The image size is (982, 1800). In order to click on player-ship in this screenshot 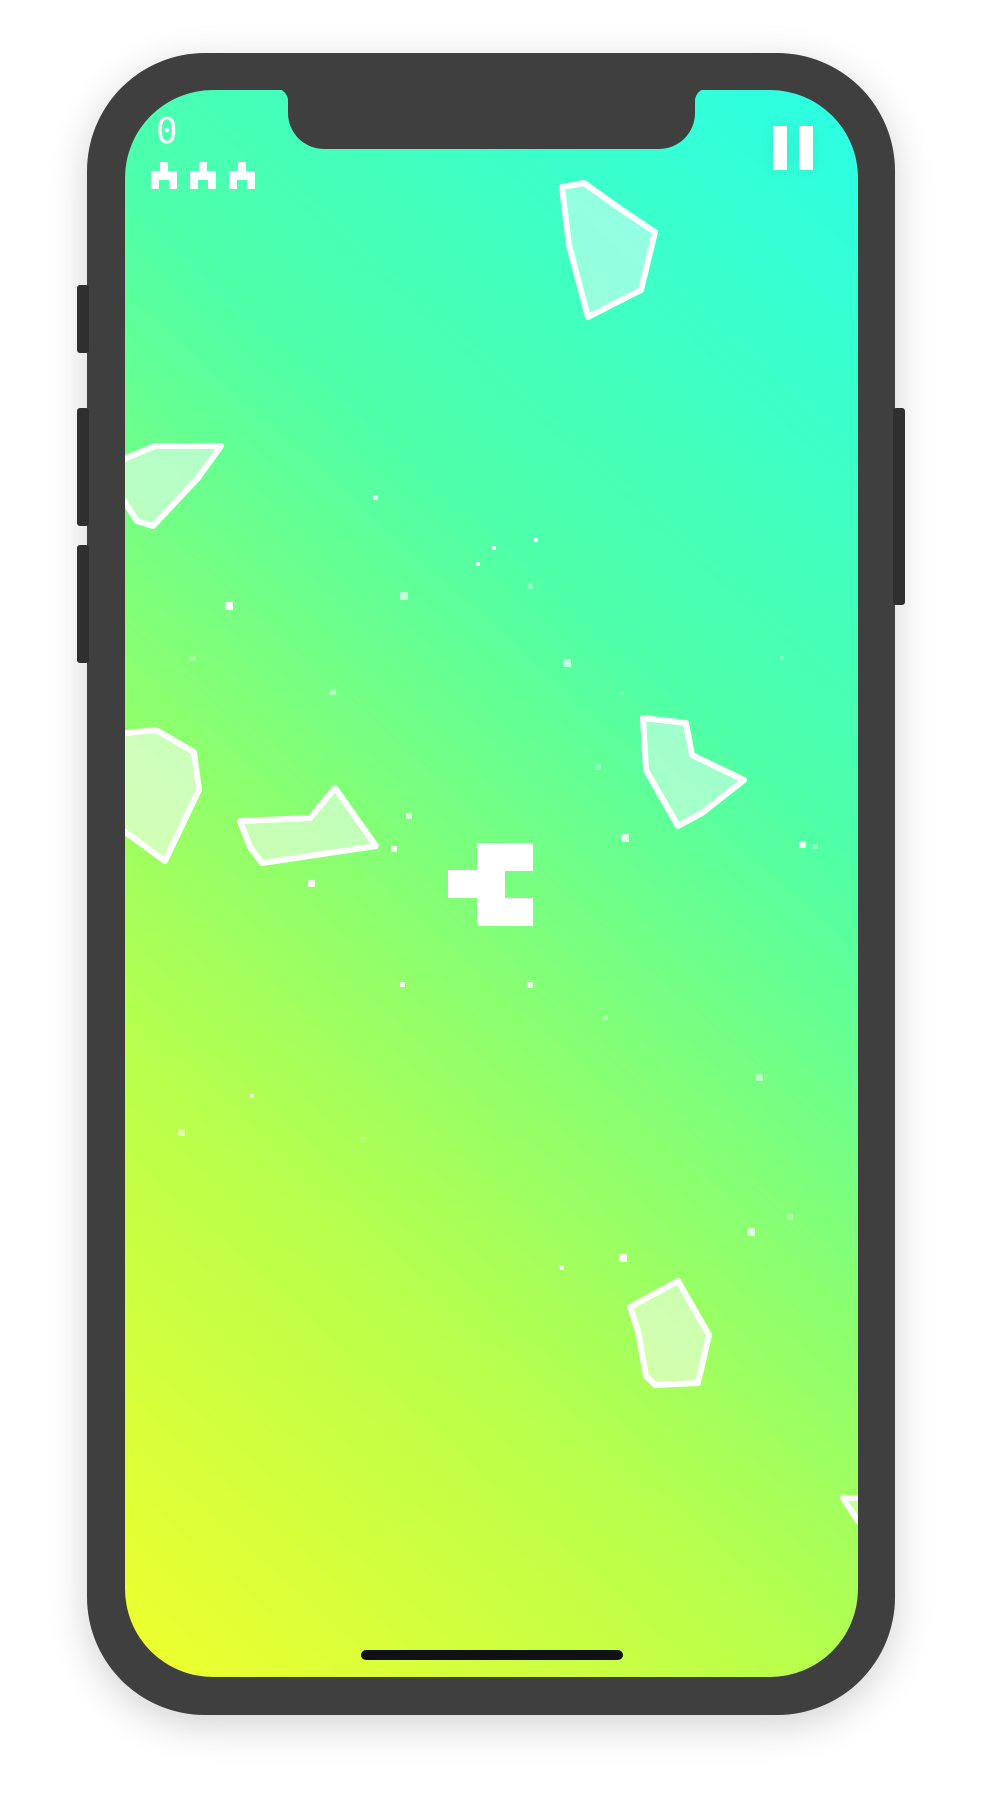, I will do `click(490, 884)`.